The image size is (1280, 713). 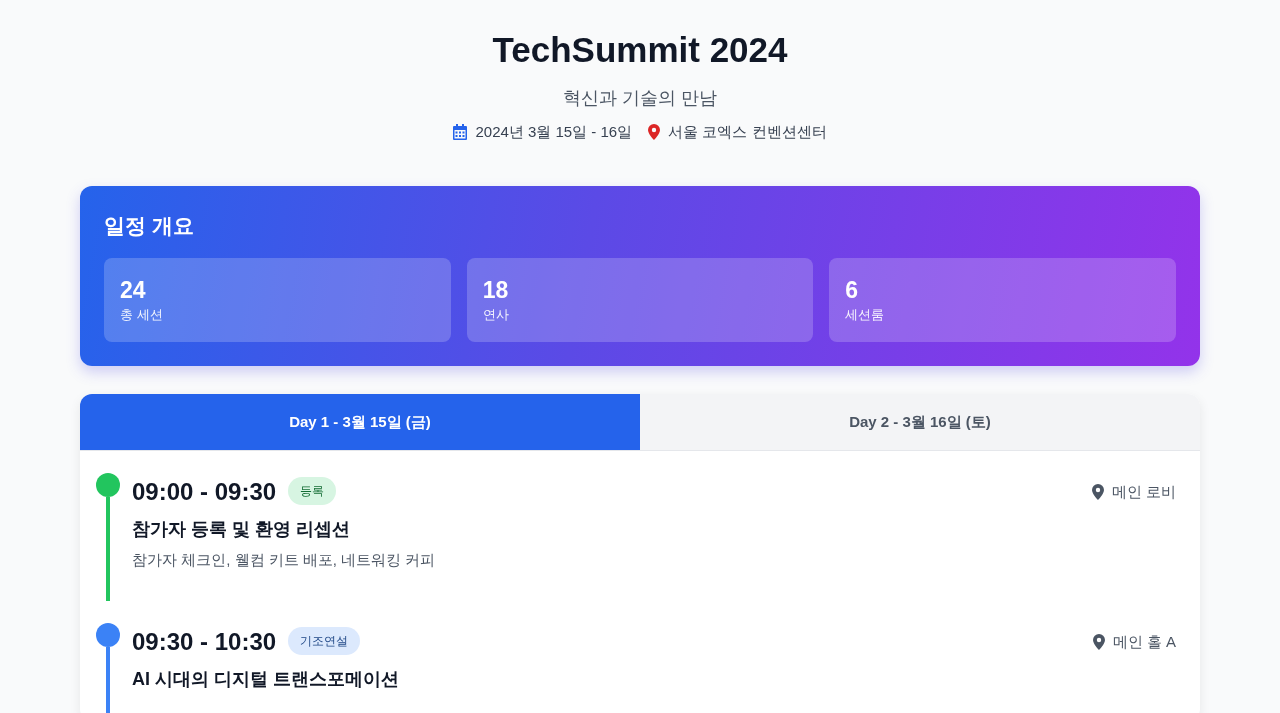 I want to click on event-title: TechSummit 2024, so click(x=640, y=50).